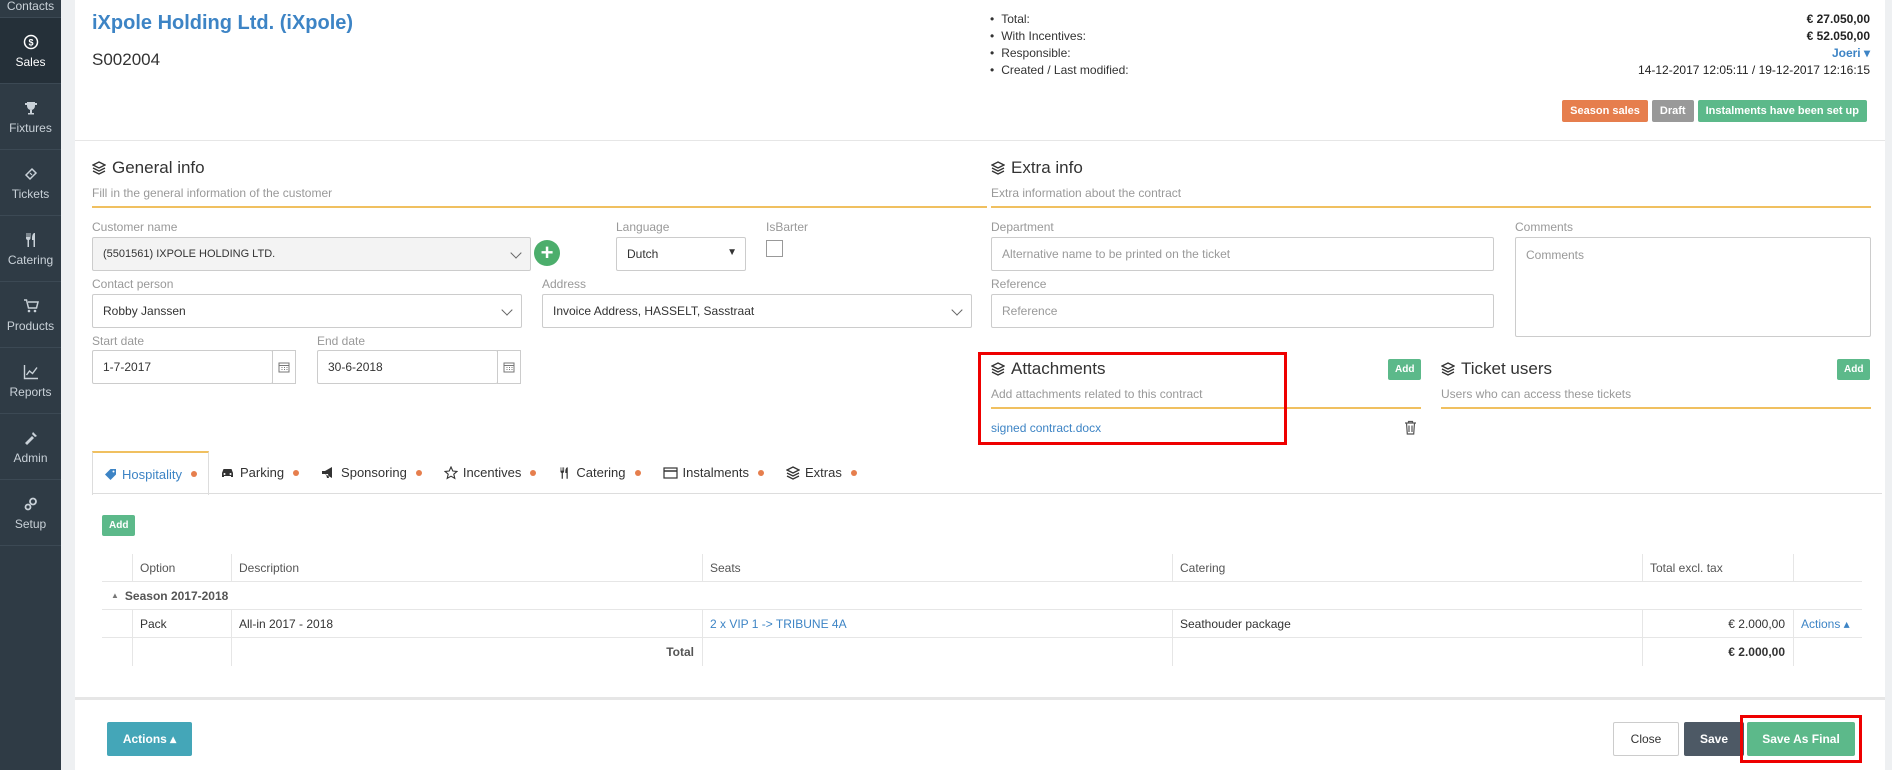  I want to click on sidebar-item-admin: Admin, so click(30, 447).